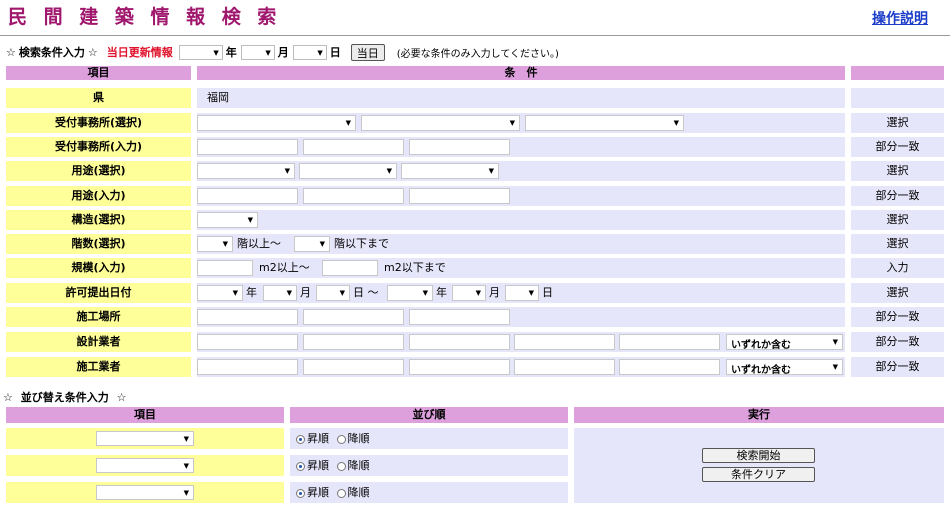 The image size is (950, 512). I want to click on row-pref: 県 福岡, so click(475, 98).